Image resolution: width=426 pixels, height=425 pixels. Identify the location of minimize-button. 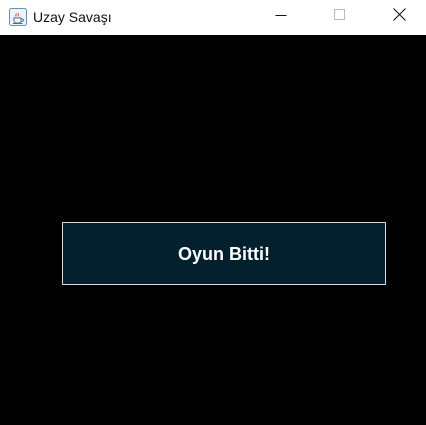
(281, 17).